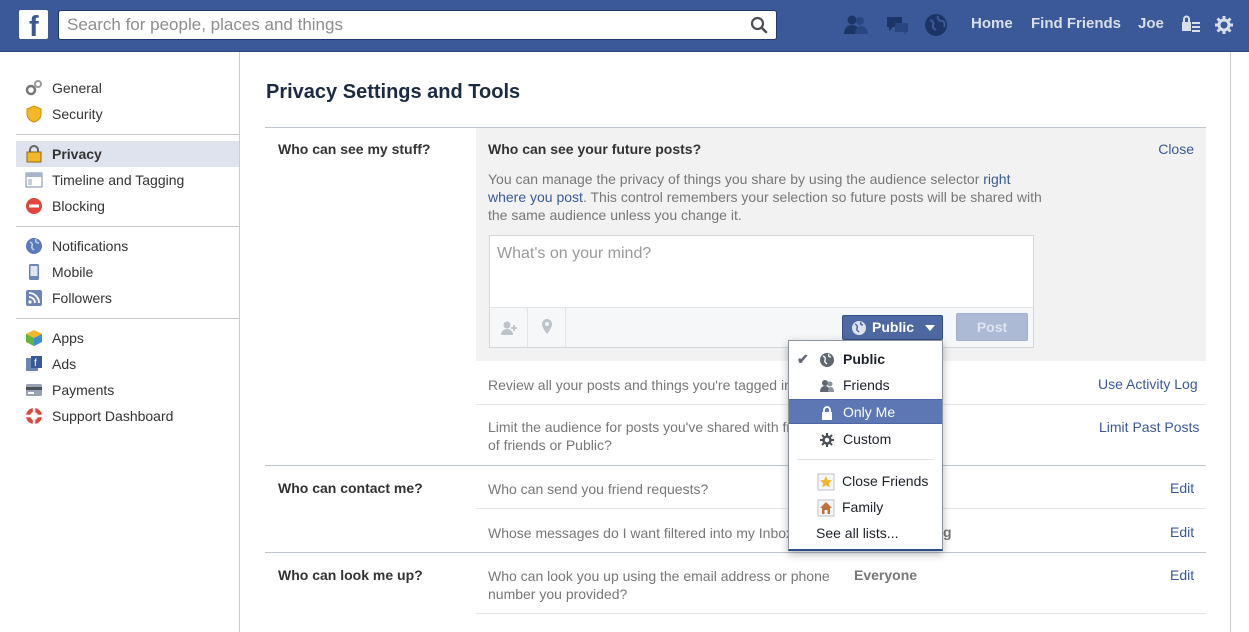  I want to click on sidebar-group-account: General Security, so click(127, 105).